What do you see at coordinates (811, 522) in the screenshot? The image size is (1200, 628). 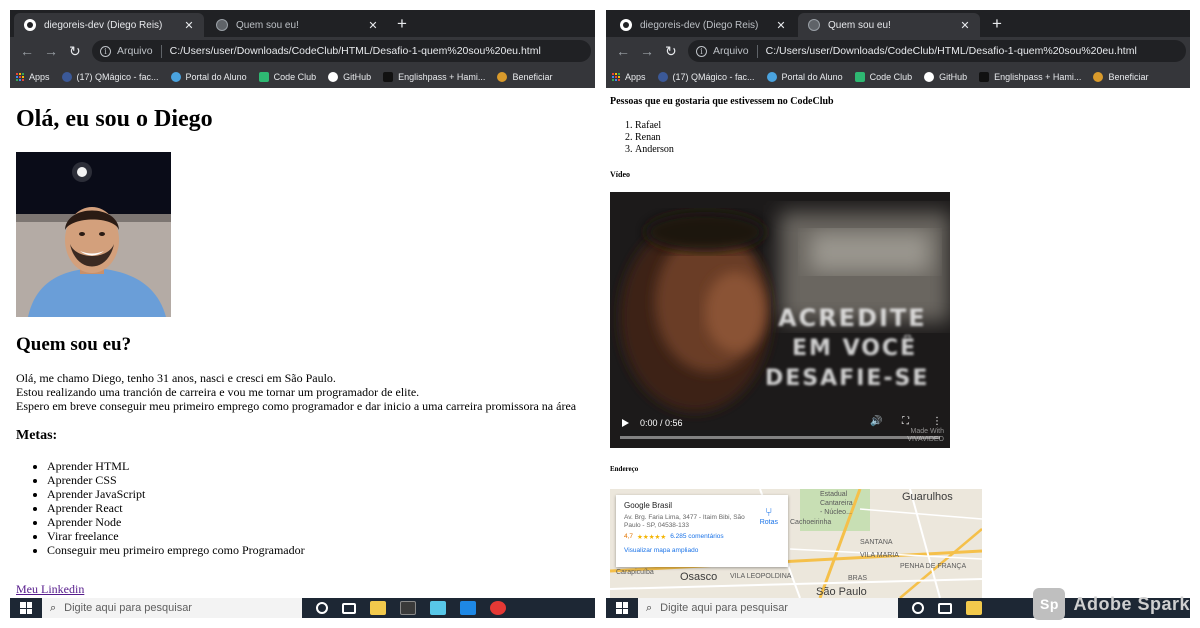 I see `map-label: Cachoeirinha` at bounding box center [811, 522].